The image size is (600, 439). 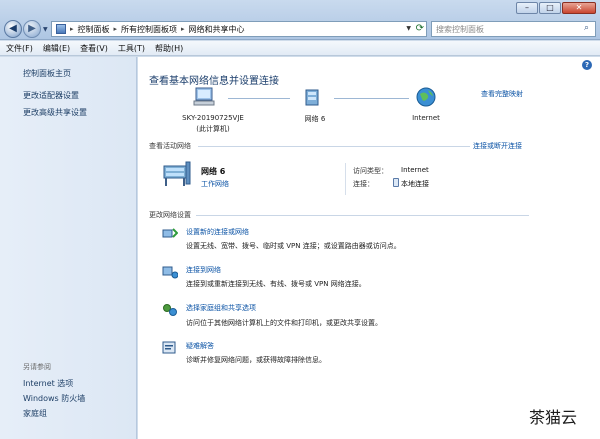 What do you see at coordinates (213, 118) in the screenshot?
I see `map-node-computer-name: SKY-20190725VJE` at bounding box center [213, 118].